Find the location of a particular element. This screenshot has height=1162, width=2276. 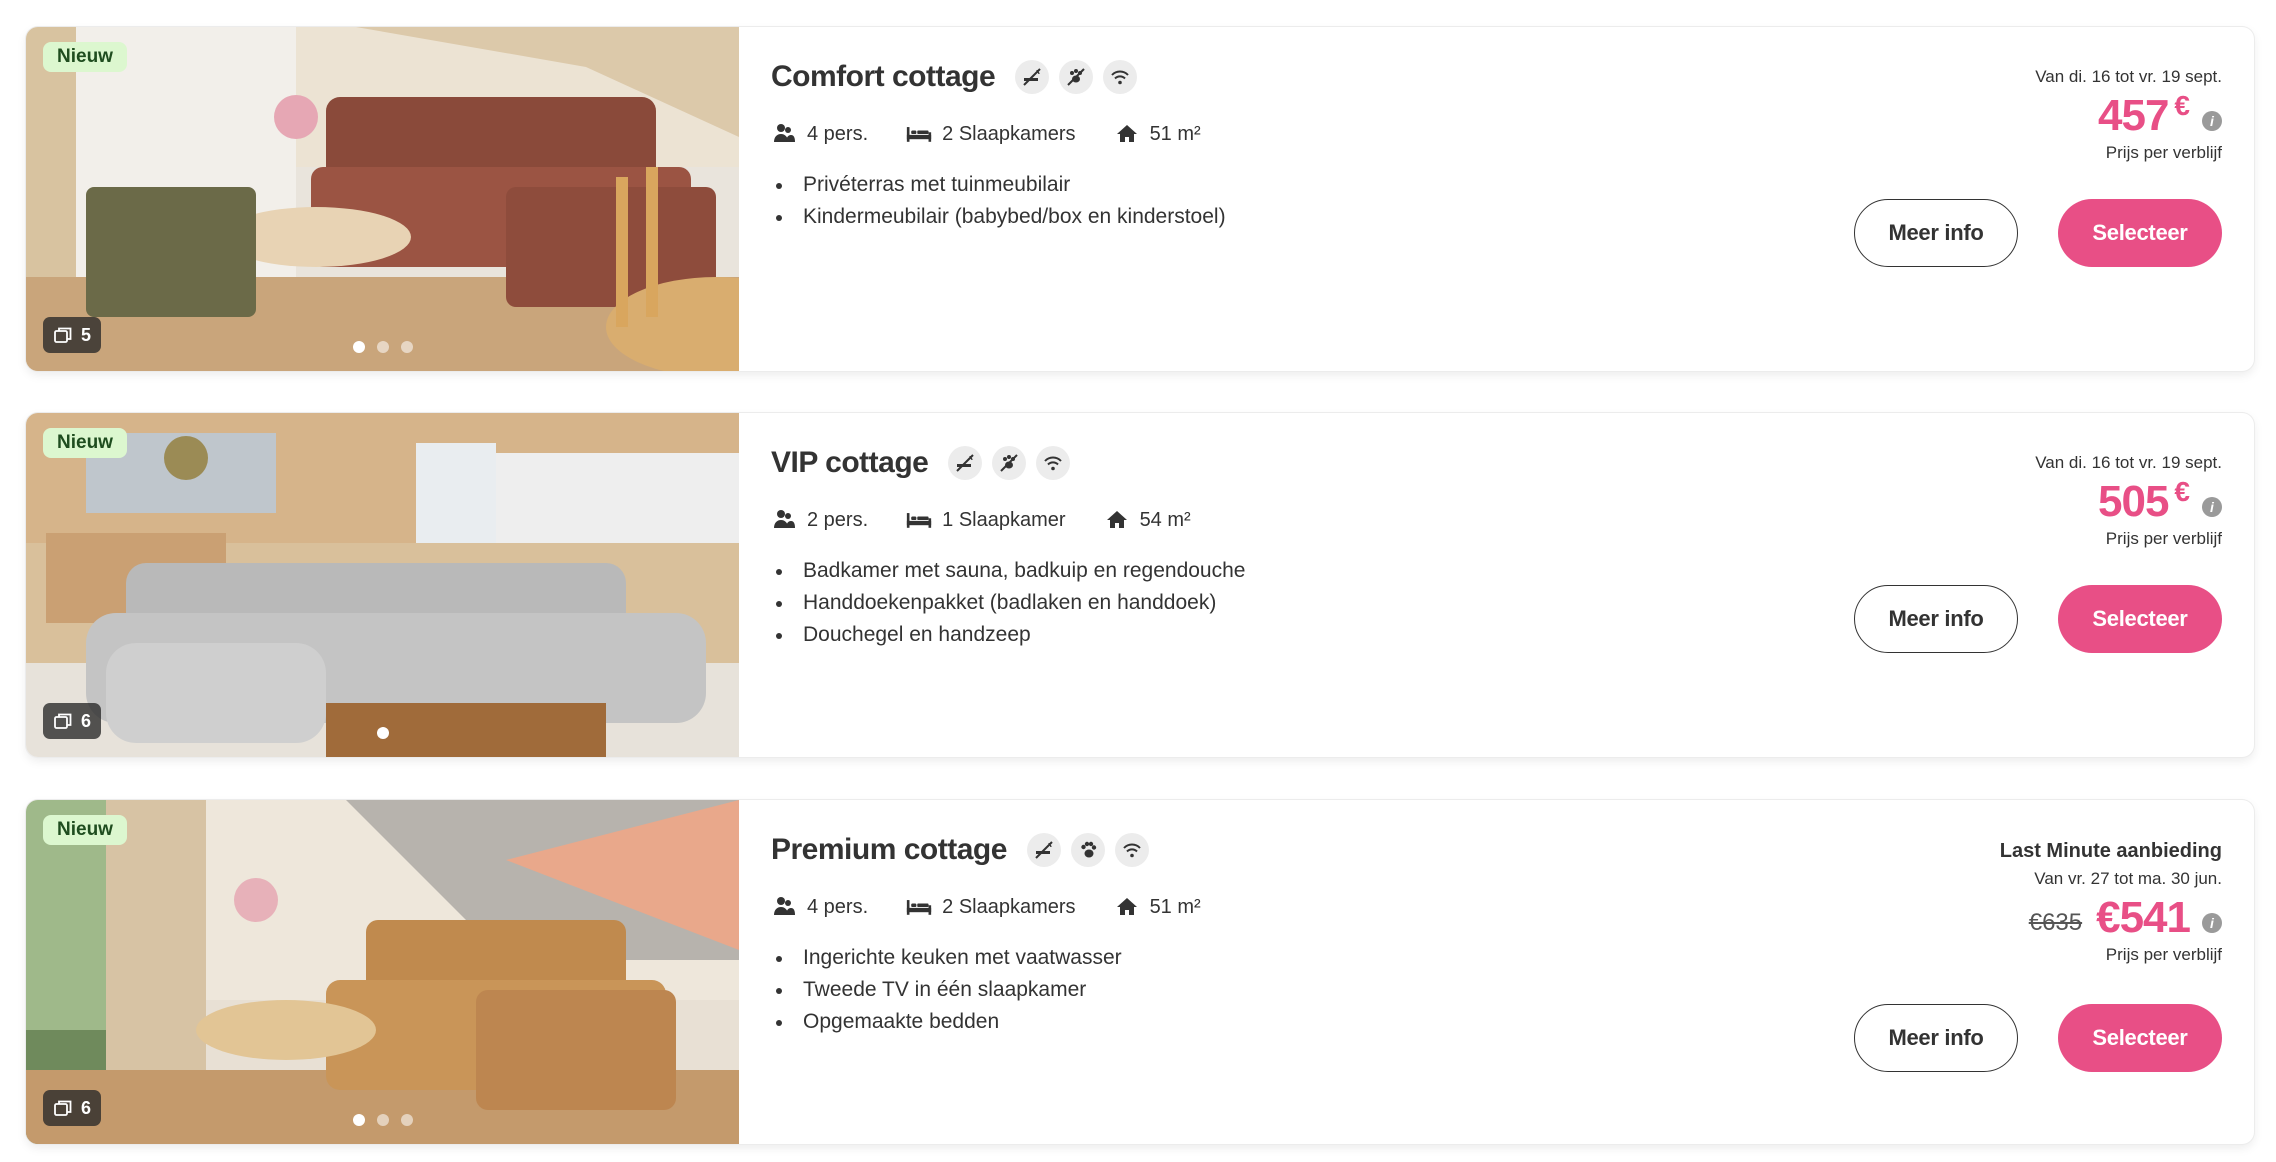

spec-area: 54 m² is located at coordinates (1147, 520).